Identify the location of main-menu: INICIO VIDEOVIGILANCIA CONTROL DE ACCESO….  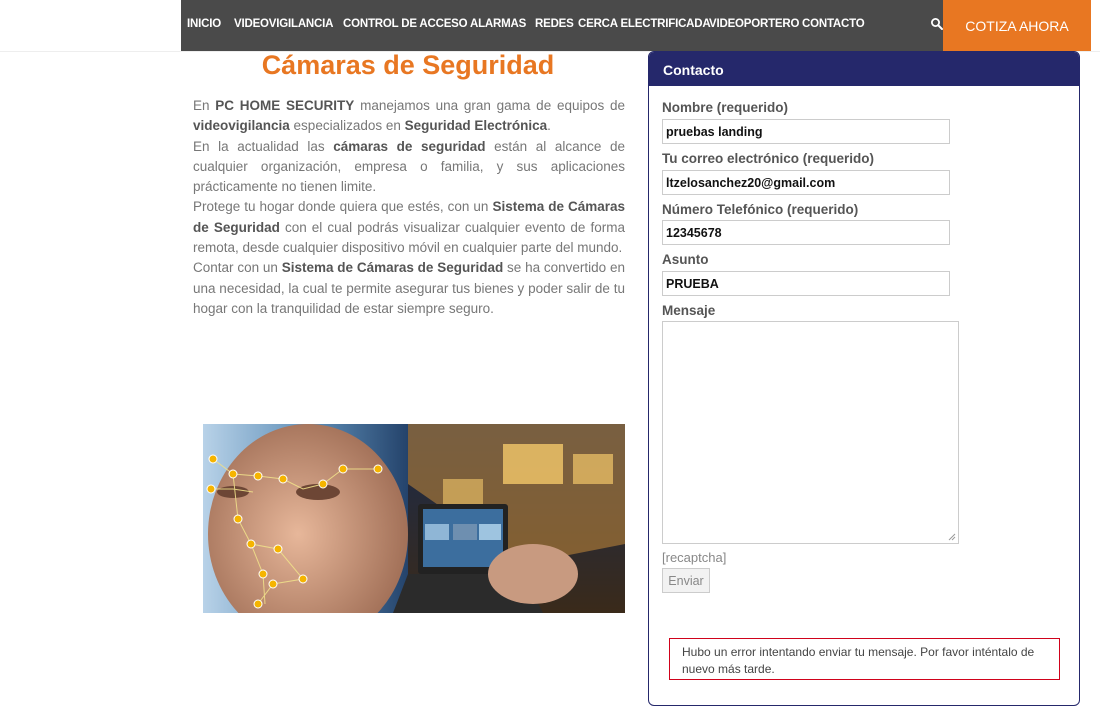
(562, 25).